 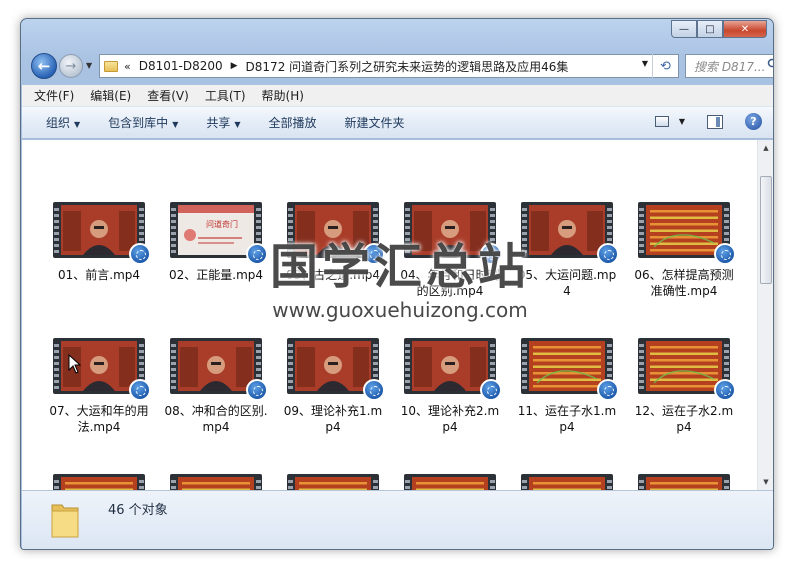 I want to click on menu-item: 查看(V), so click(x=168, y=95).